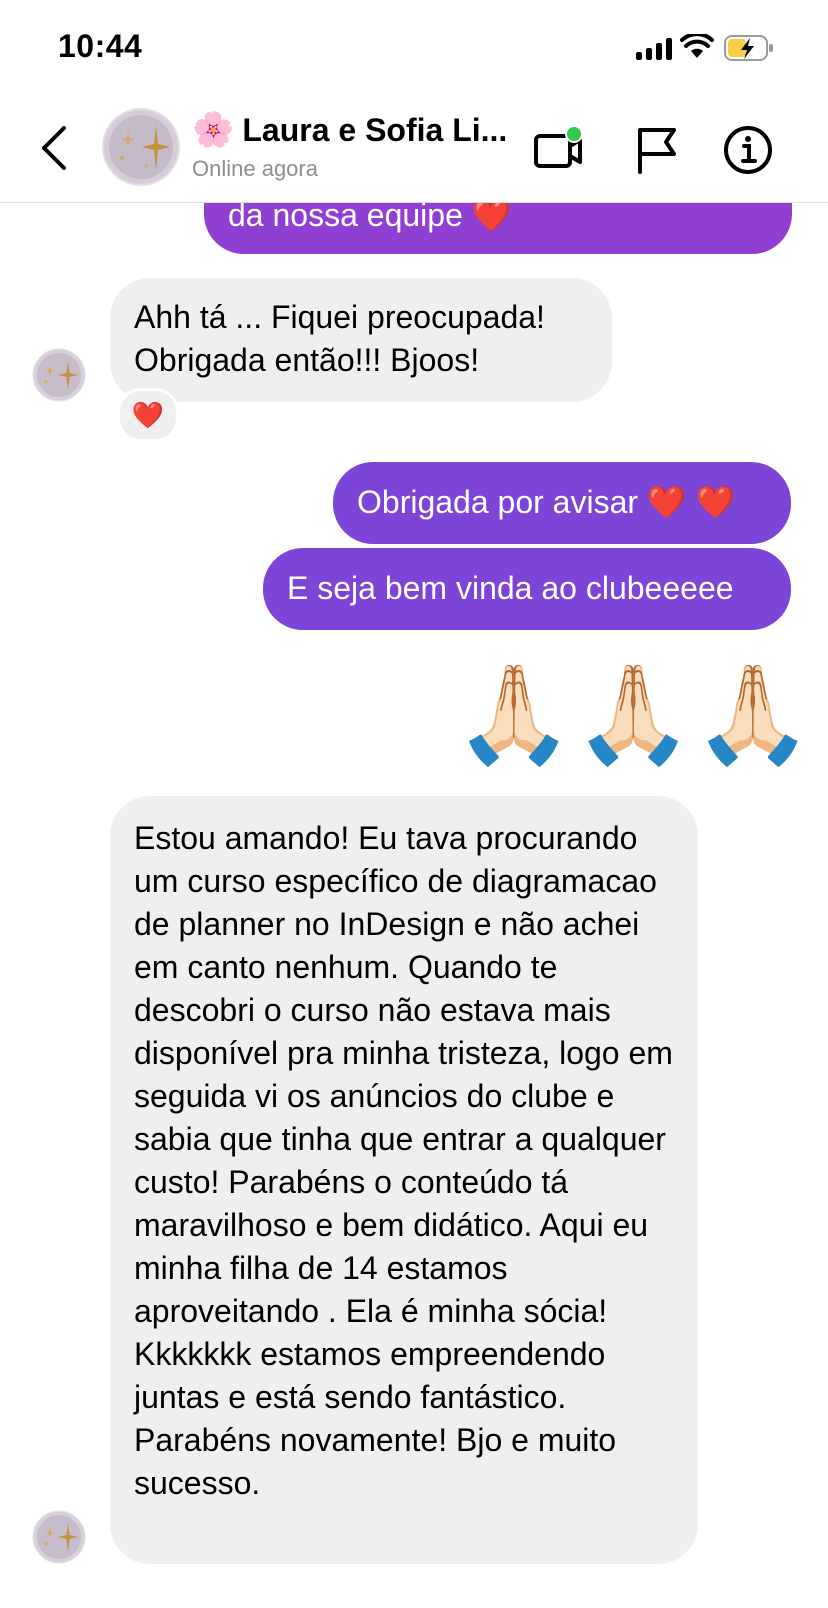 This screenshot has height=1608, width=828. I want to click on contact-avatar-large, so click(141, 147).